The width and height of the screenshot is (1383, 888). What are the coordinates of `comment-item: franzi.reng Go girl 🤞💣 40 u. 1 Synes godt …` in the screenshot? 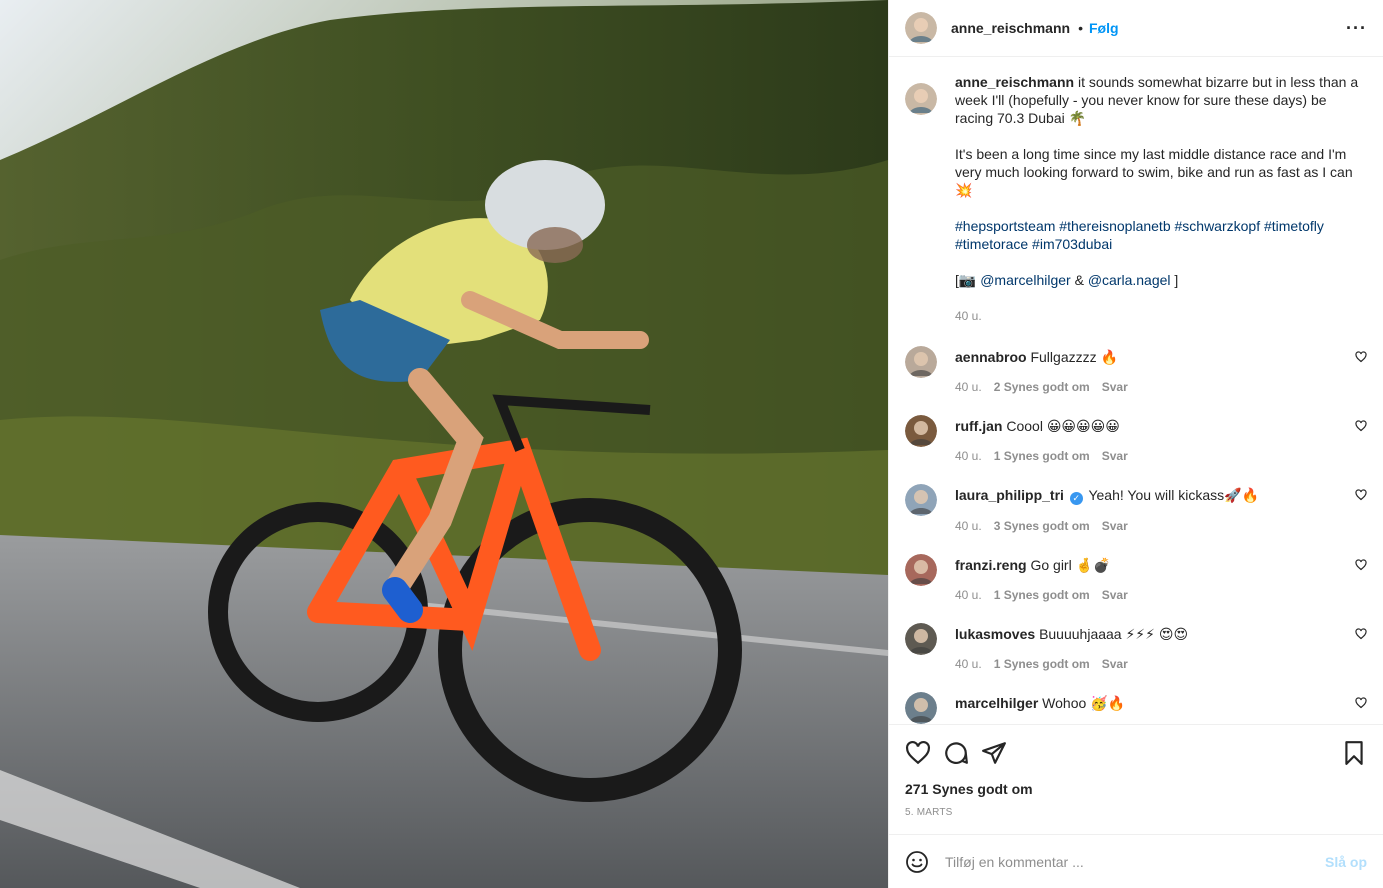 It's located at (1136, 578).